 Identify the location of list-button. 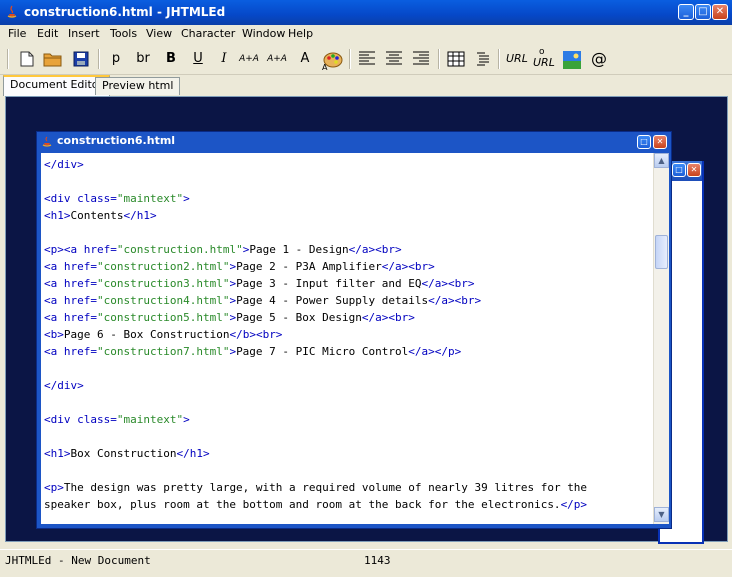
(483, 59).